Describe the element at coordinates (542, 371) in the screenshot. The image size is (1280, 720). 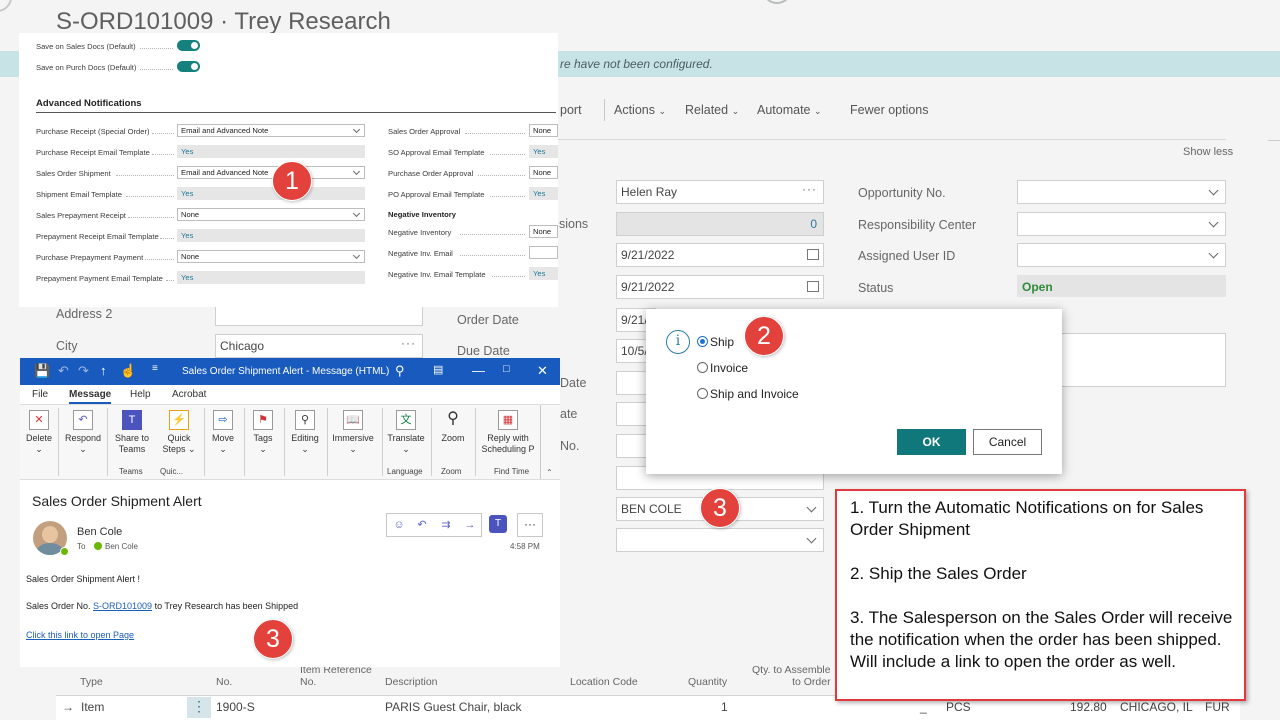
I see `close-icon: ✕` at that location.